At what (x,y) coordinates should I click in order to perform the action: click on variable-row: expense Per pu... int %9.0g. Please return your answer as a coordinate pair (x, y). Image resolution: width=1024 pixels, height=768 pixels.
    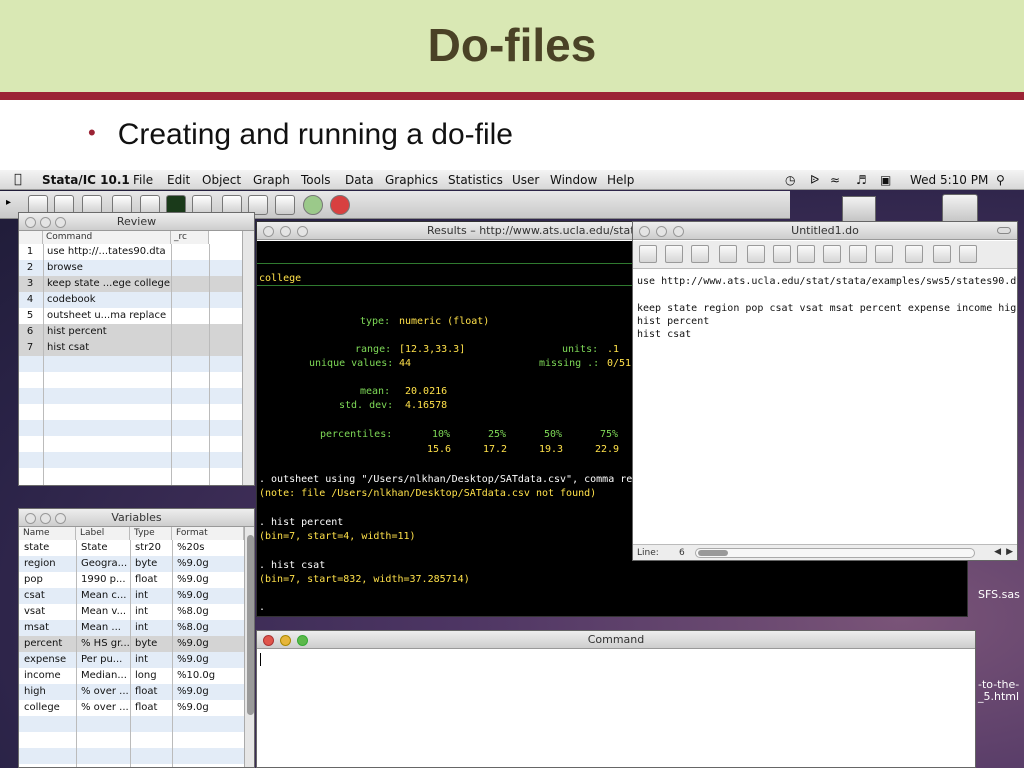
    Looking at the image, I should click on (131, 660).